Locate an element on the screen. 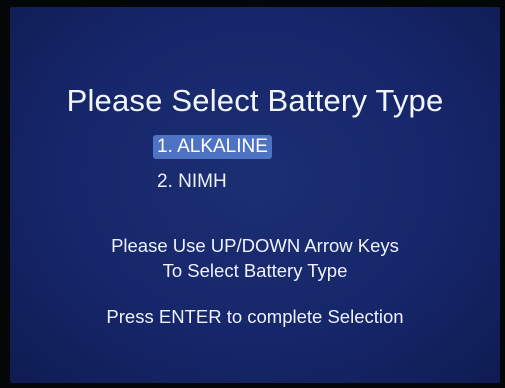 The height and width of the screenshot is (388, 505). battery-type-menu: 1. ALKALINE 2. NIMH is located at coordinates (212, 170).